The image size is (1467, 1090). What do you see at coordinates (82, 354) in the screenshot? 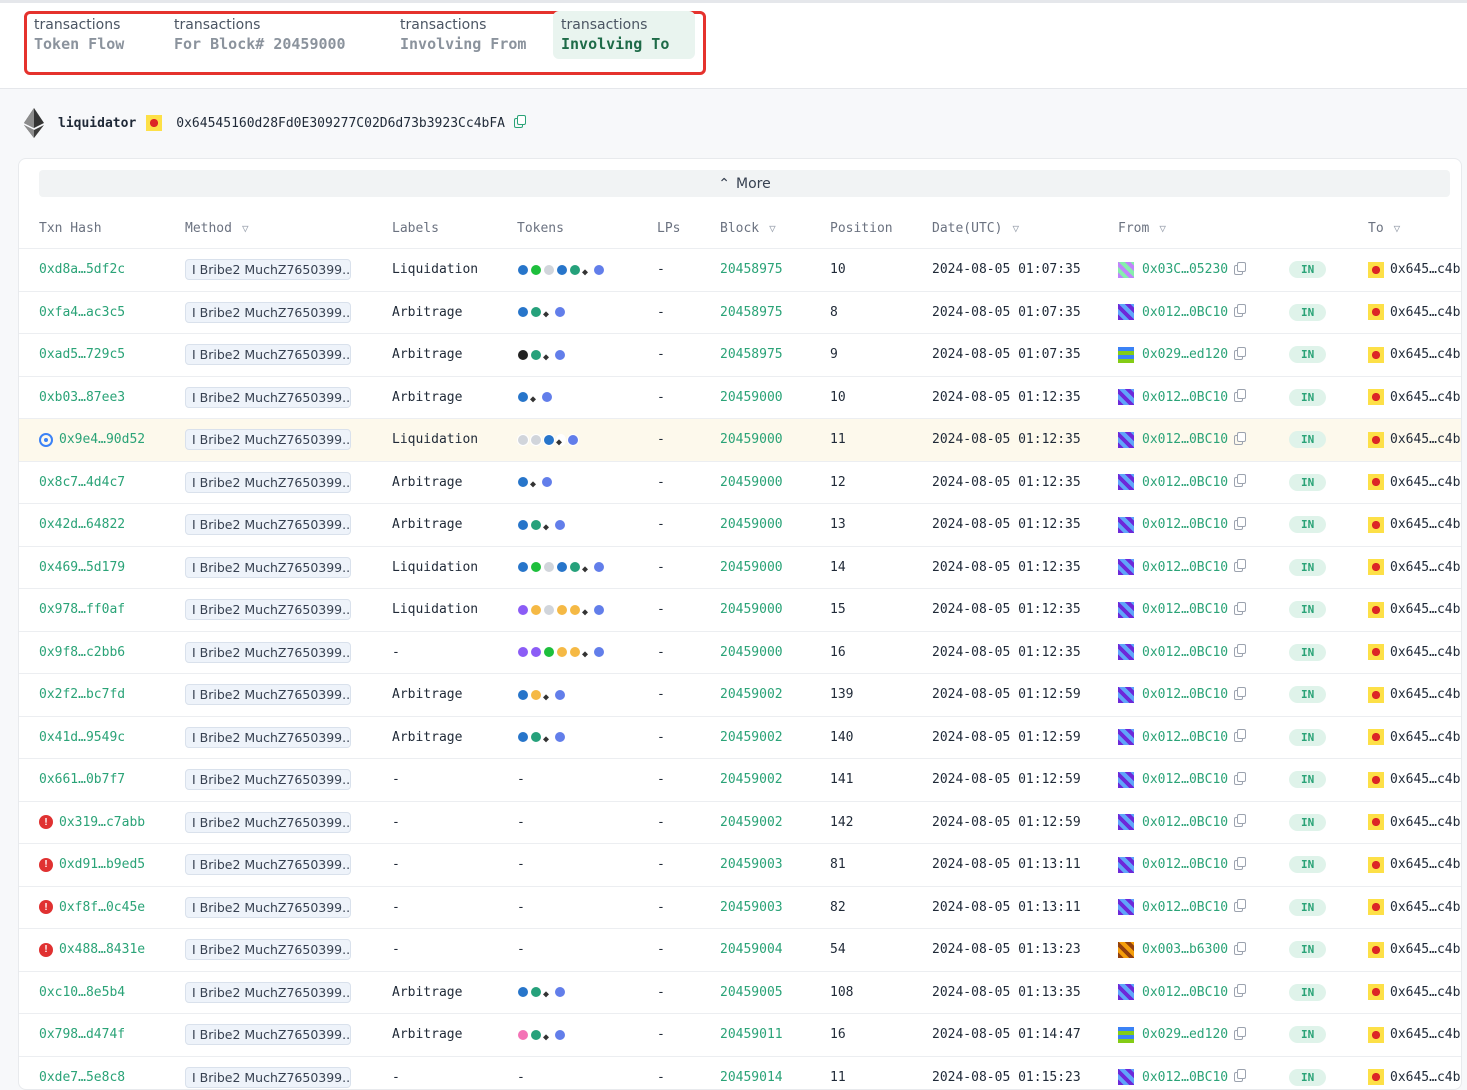
I see `txn-hash-link: 0xad5…729c5` at bounding box center [82, 354].